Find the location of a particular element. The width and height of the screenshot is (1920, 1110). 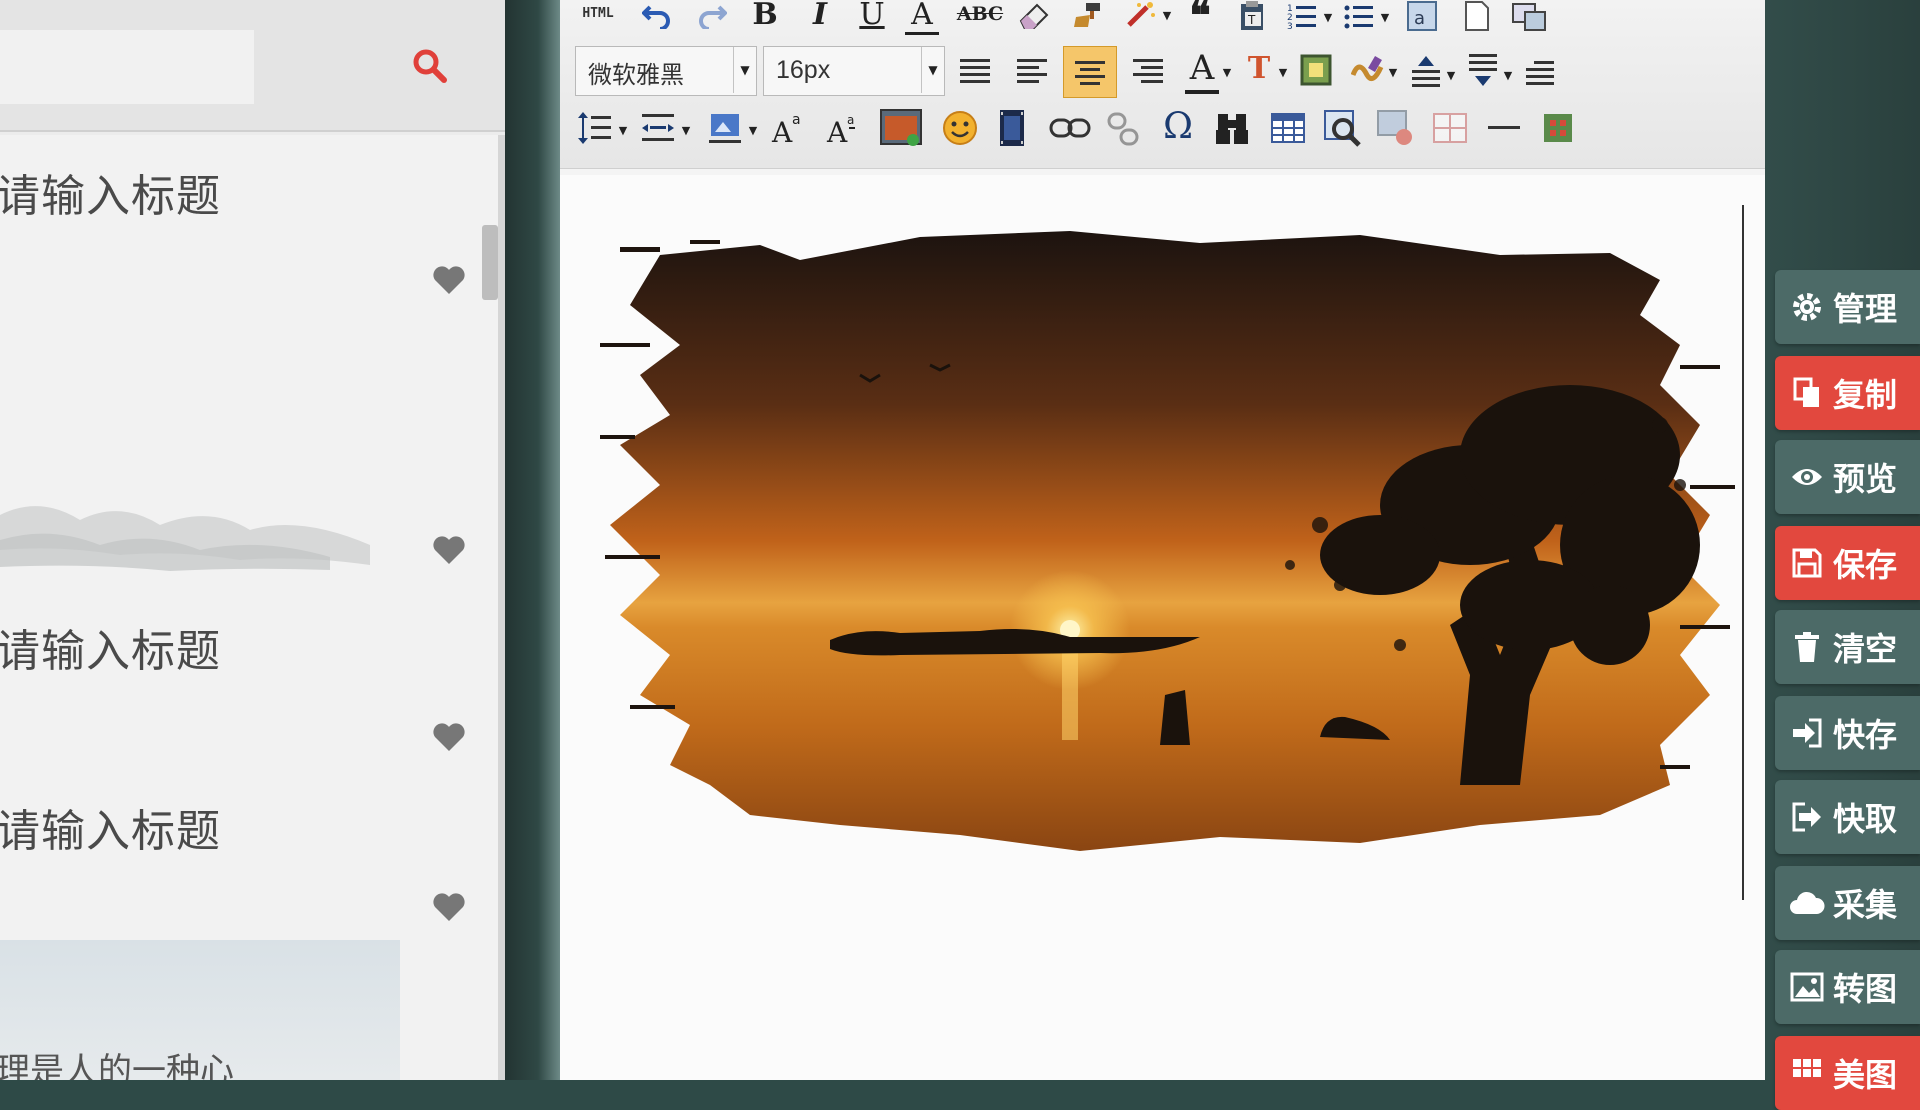

html-icon: HTML is located at coordinates (598, 13).